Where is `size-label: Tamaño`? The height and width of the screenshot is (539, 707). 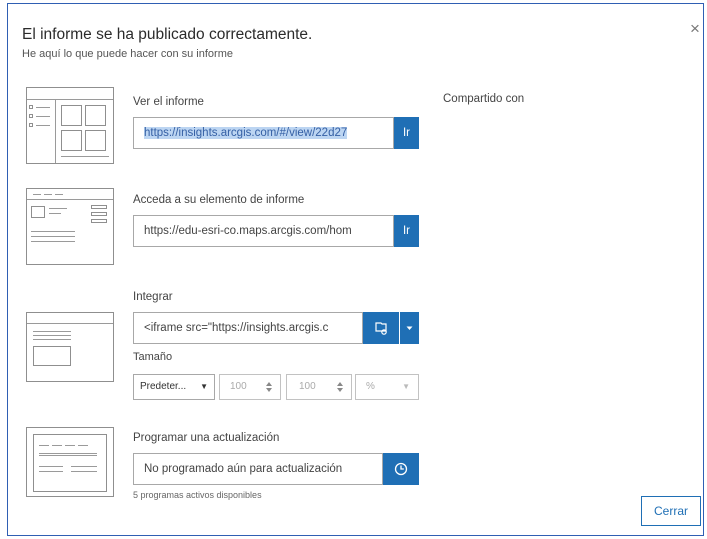 size-label: Tamaño is located at coordinates (153, 357).